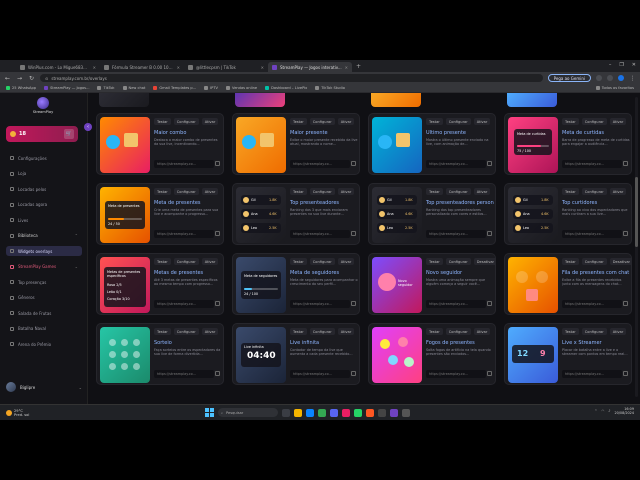 Image resolution: width=640 pixels, height=480 pixels. Describe the element at coordinates (634, 65) in the screenshot. I see `close-window-button: ✕` at that location.